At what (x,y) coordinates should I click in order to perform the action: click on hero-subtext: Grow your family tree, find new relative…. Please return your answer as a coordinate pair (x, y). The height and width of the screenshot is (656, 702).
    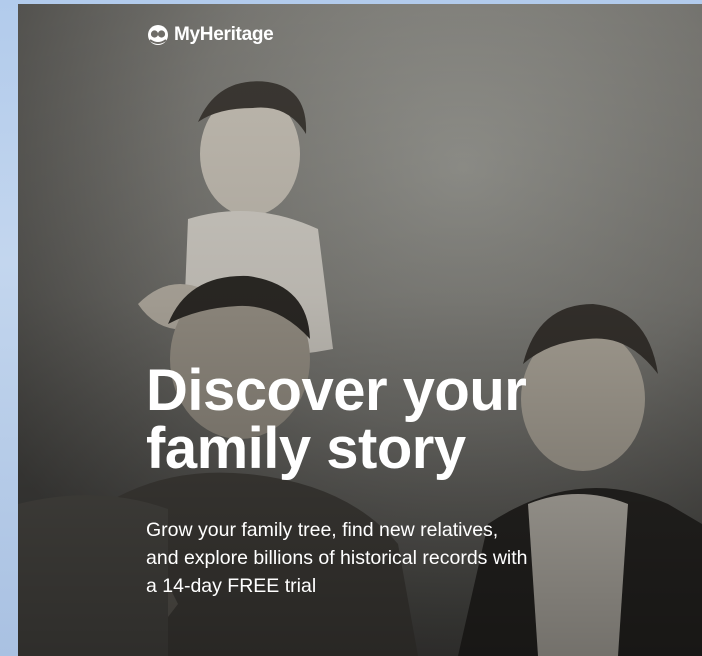
    Looking at the image, I should click on (406, 558).